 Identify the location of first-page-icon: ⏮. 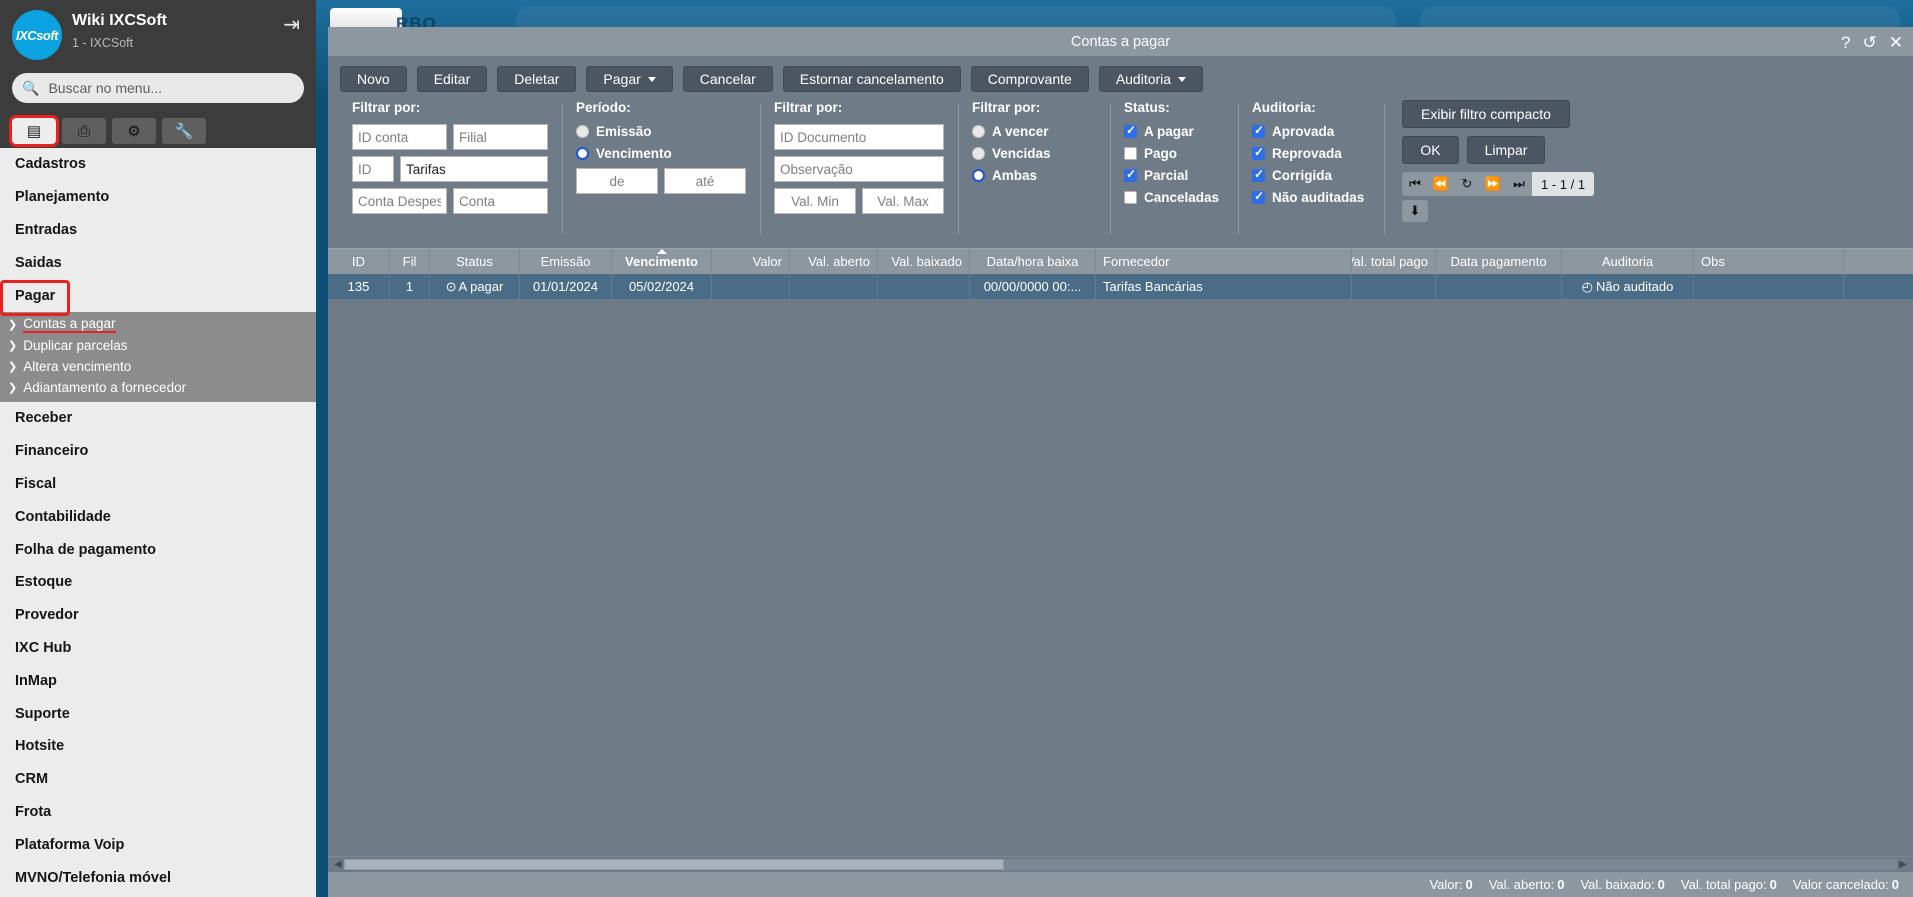
(1415, 184).